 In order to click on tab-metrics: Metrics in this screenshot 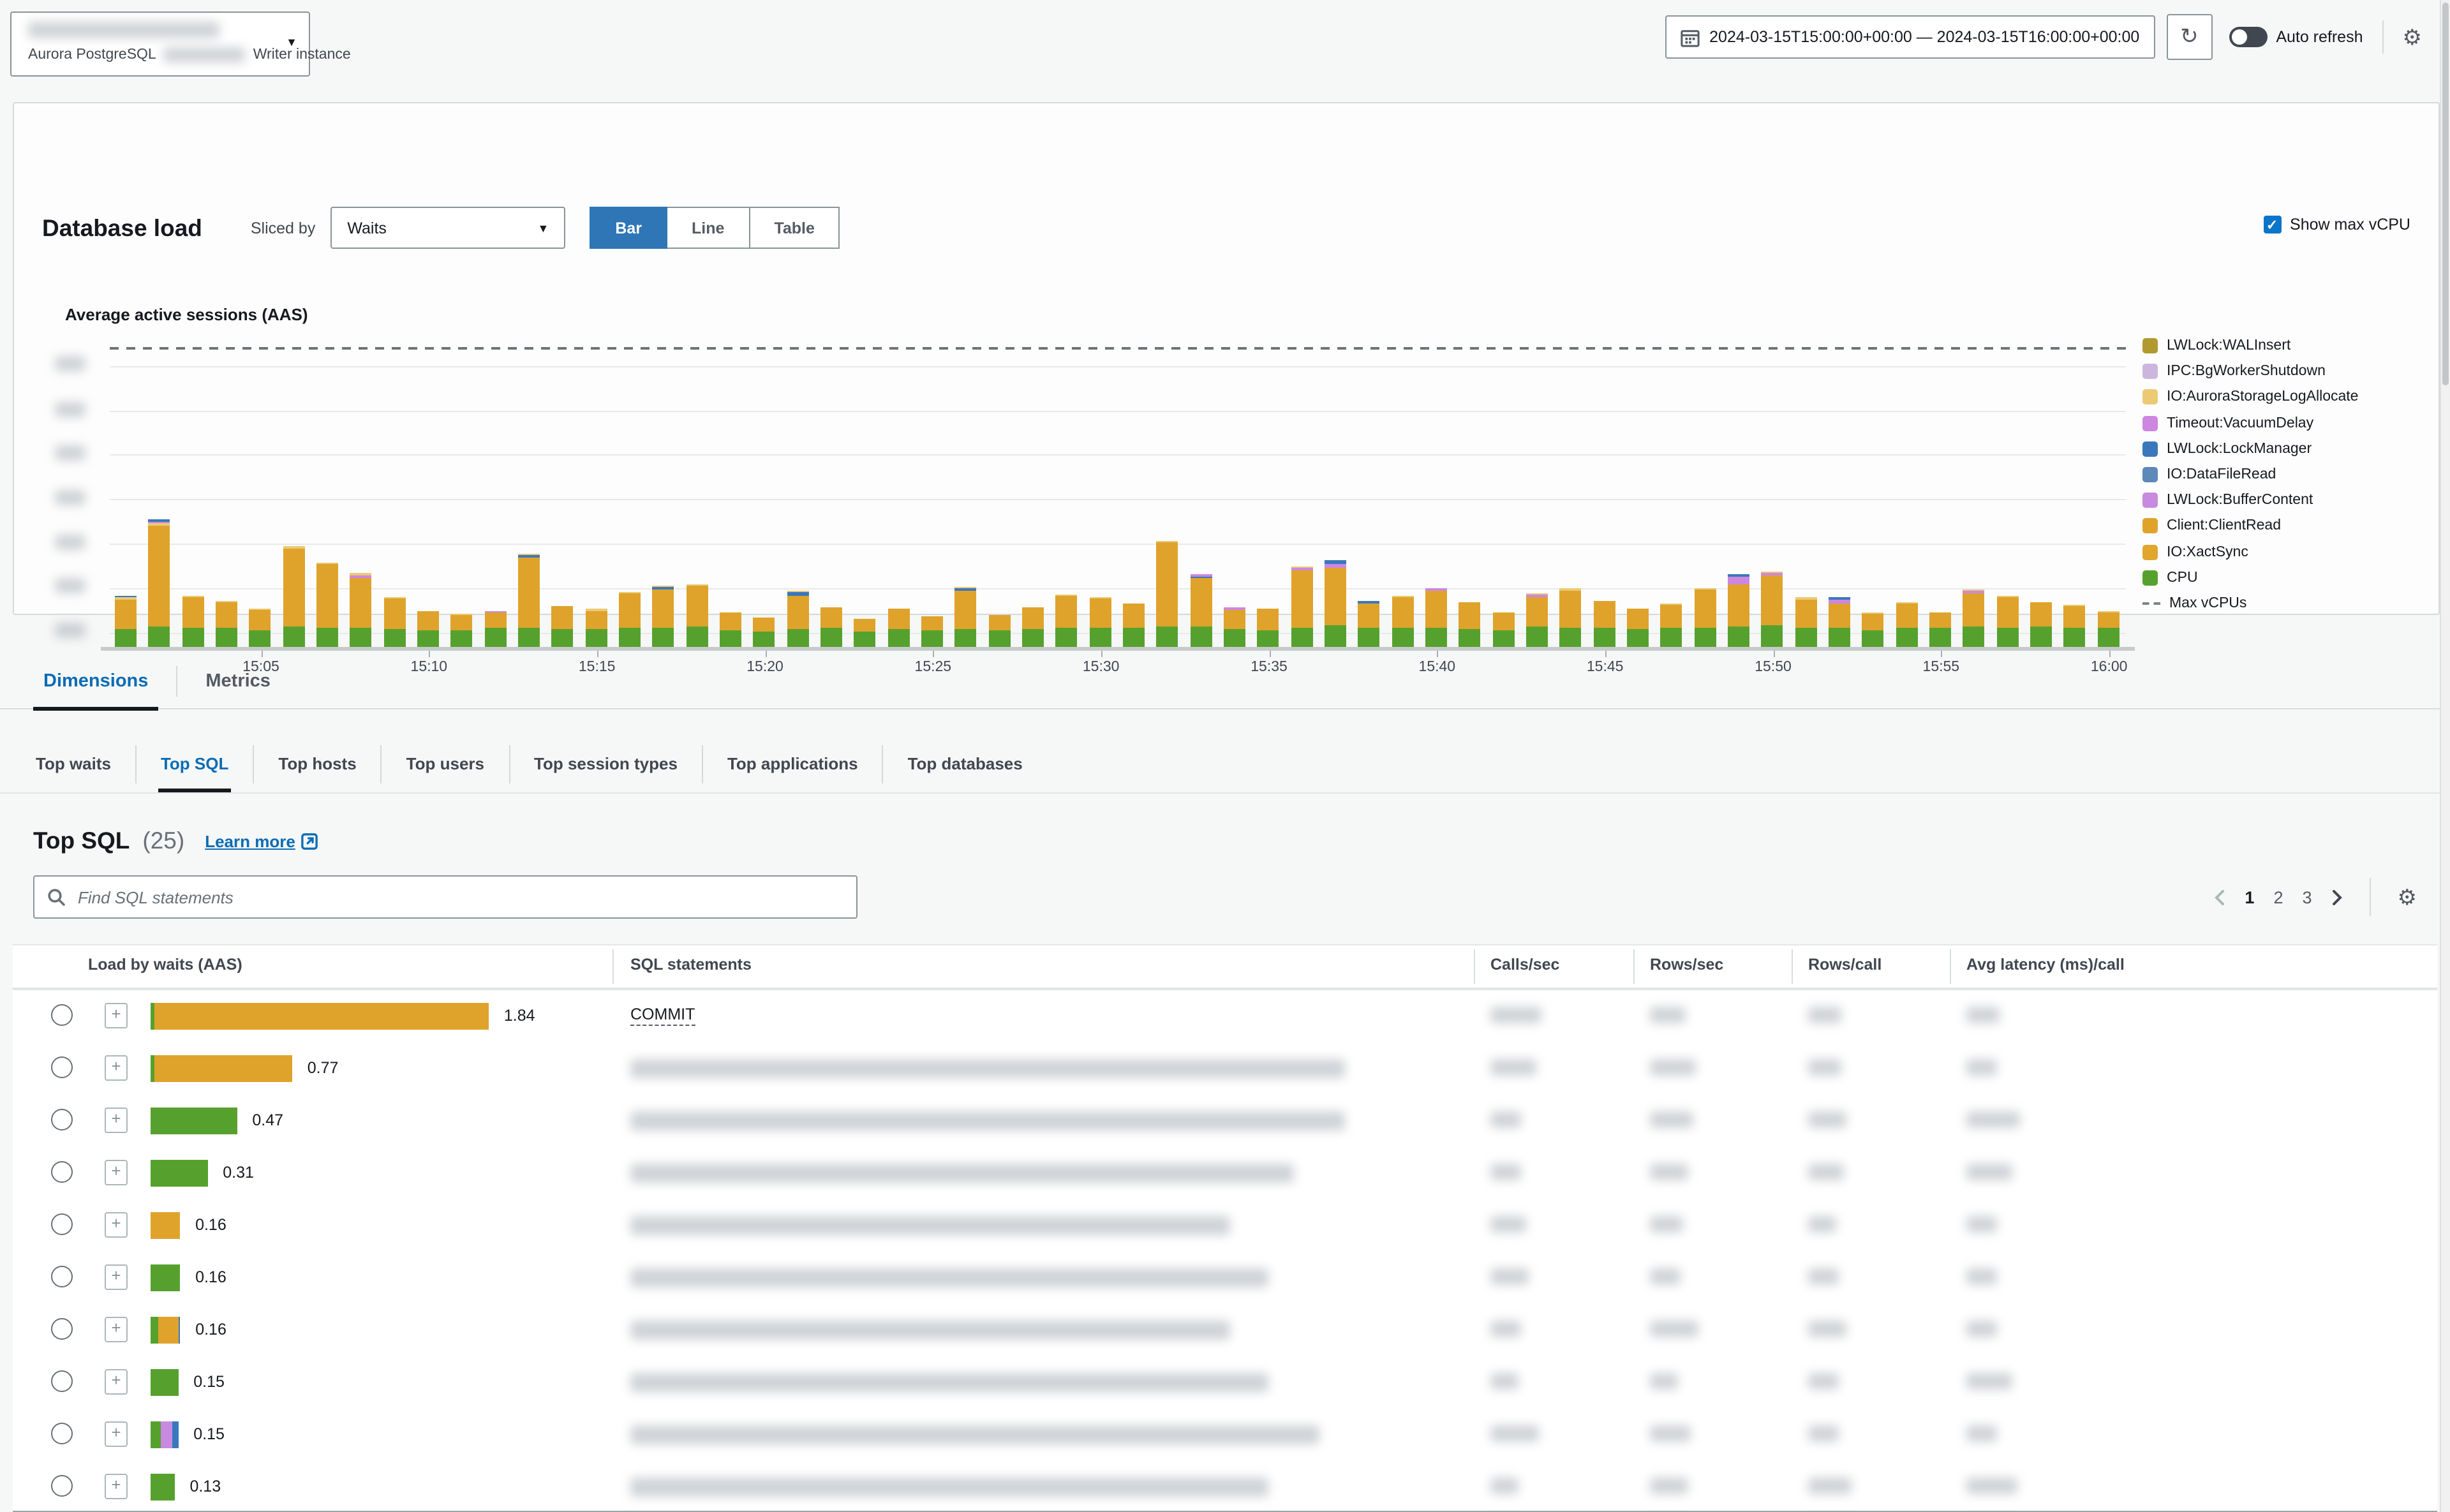, I will do `click(238, 680)`.